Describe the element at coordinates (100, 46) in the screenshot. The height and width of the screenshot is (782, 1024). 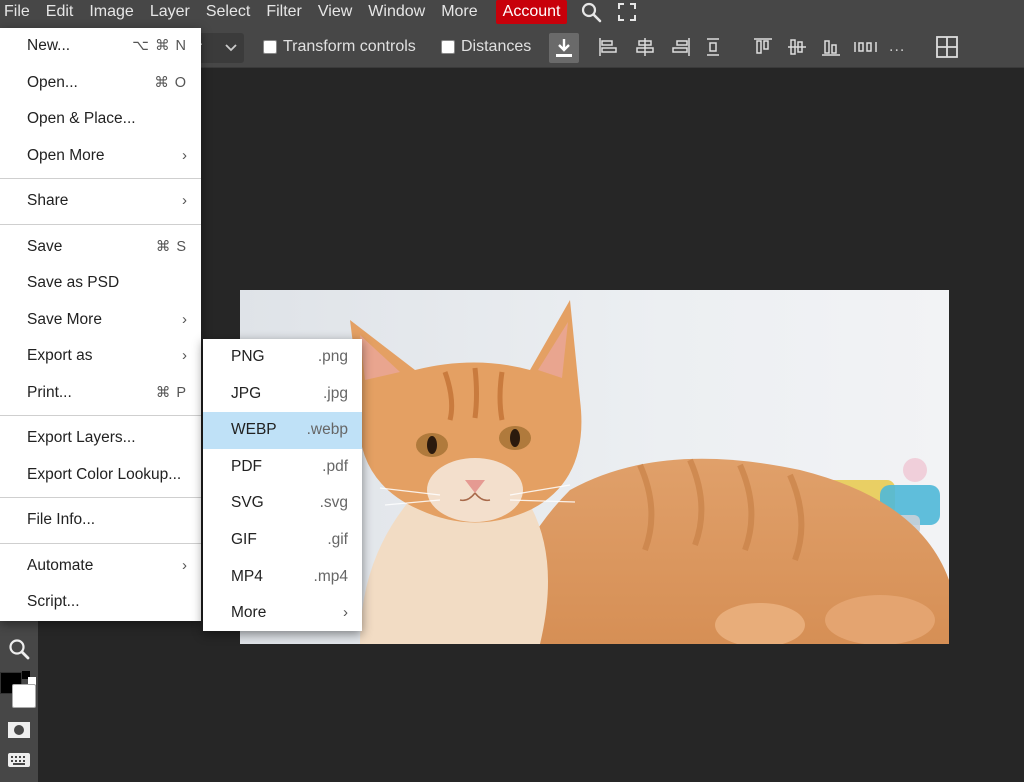
I see `menu-item-new: New... ⌥ ⌘ N` at that location.